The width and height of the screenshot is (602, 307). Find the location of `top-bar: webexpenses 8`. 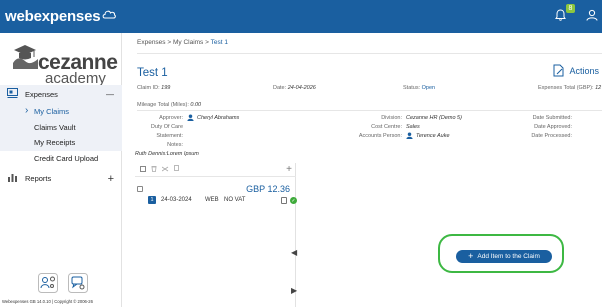

top-bar: webexpenses 8 is located at coordinates (301, 16).